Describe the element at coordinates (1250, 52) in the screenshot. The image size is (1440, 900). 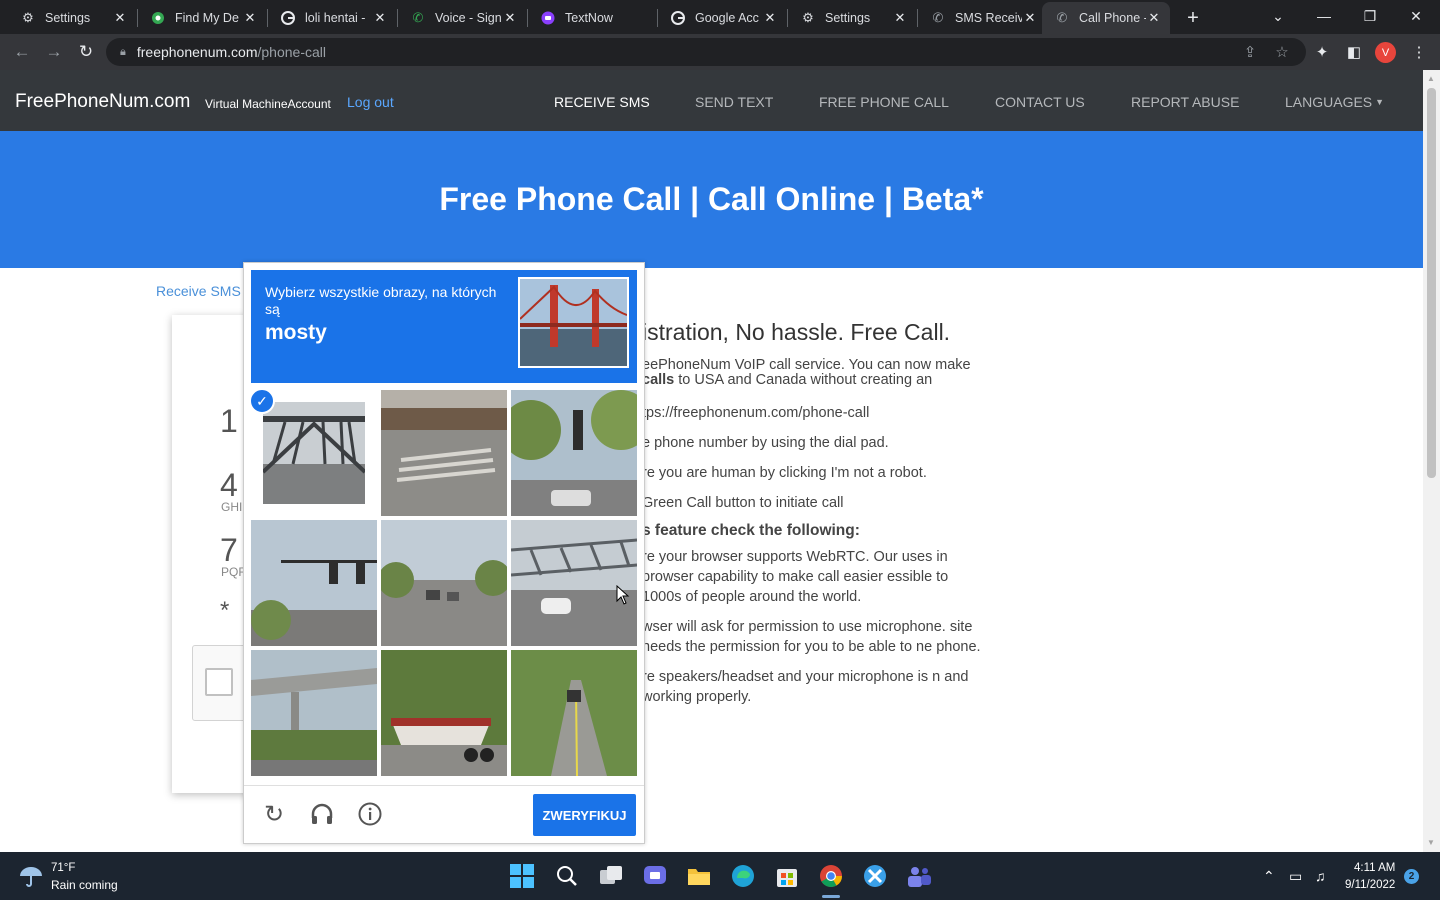
I see `share-icon: ⇪` at that location.